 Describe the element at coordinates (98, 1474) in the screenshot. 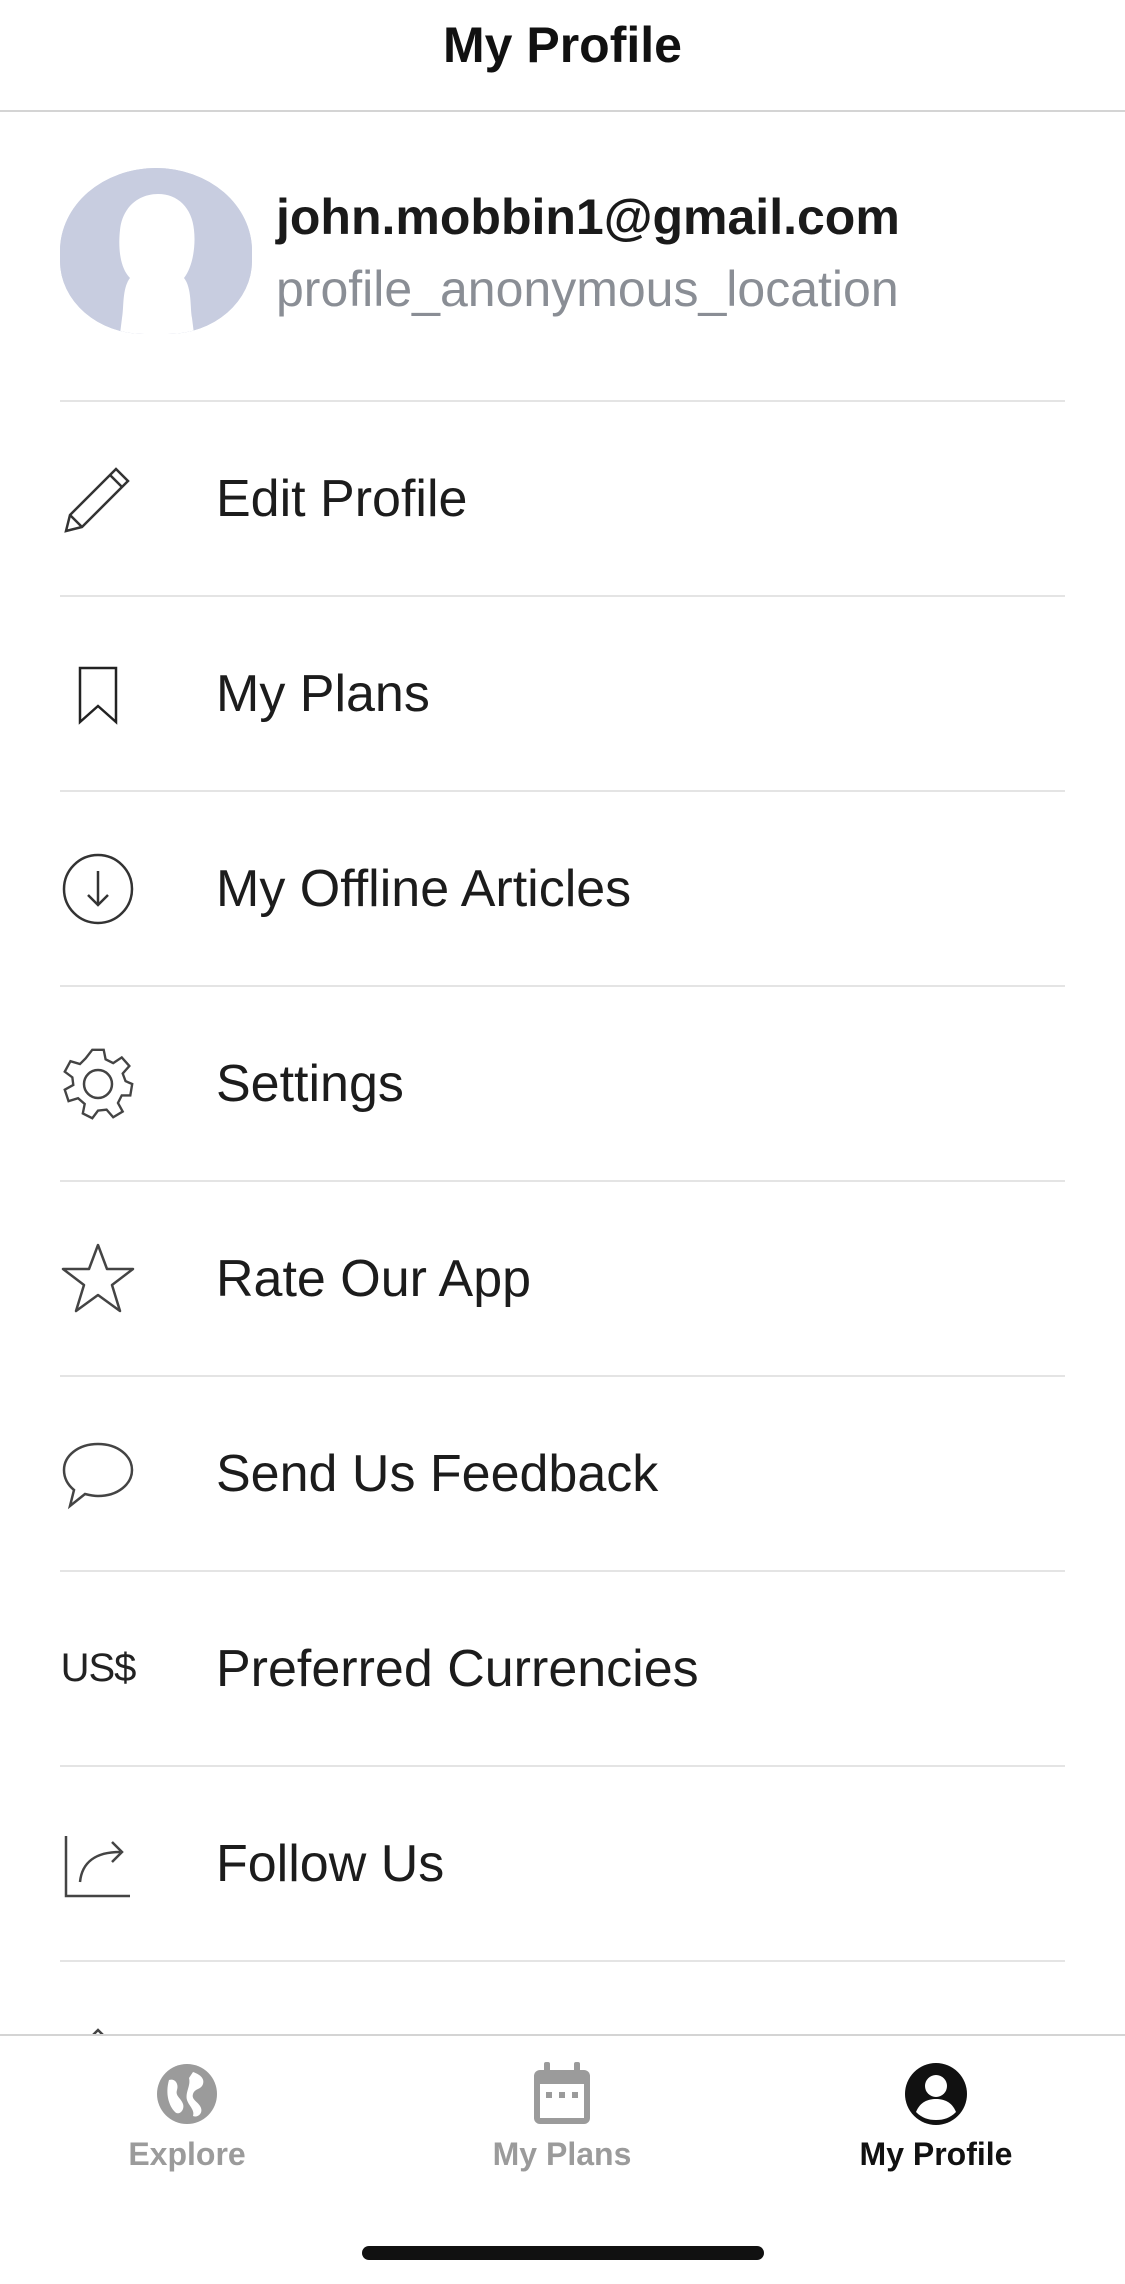

I see `speech-bubble-icon` at that location.